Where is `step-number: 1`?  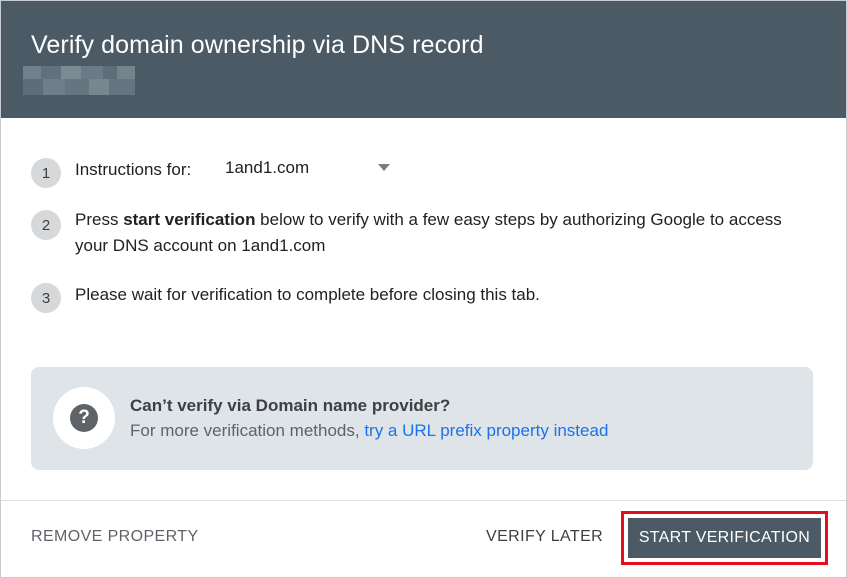
step-number: 1 is located at coordinates (46, 173).